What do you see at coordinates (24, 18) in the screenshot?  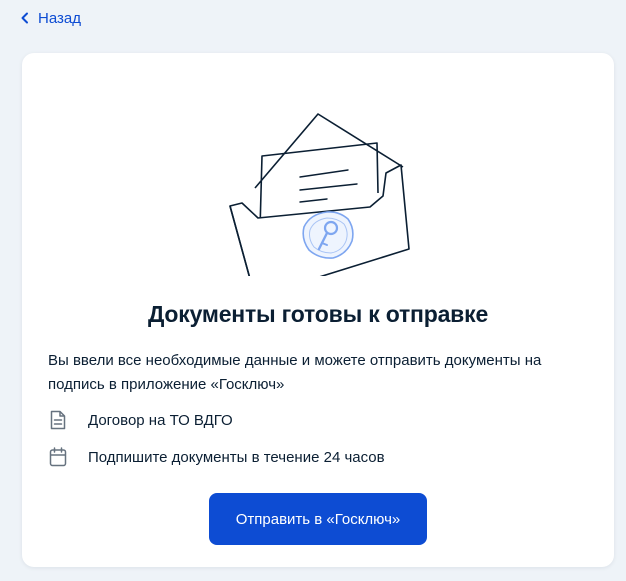 I see `chevron-left-icon` at bounding box center [24, 18].